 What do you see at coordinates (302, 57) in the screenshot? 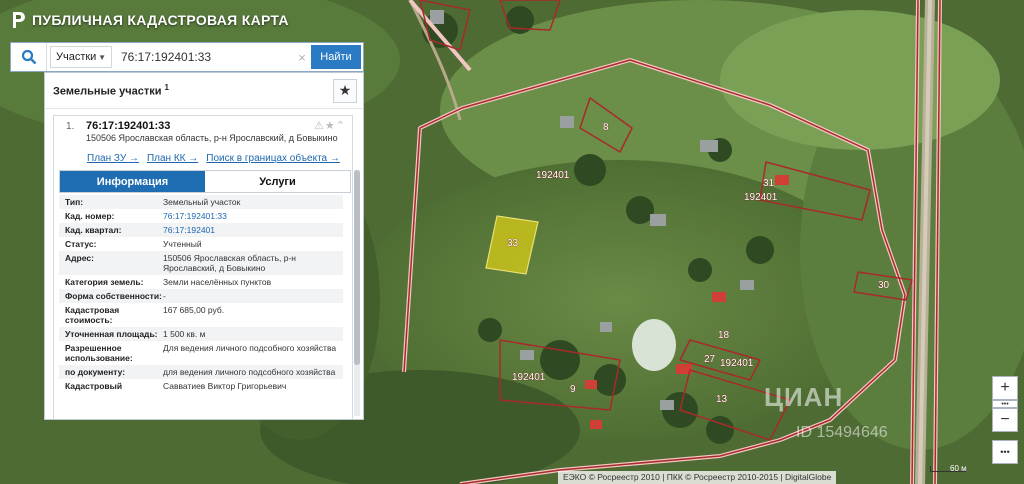
I see `clear-icon: ×` at bounding box center [302, 57].